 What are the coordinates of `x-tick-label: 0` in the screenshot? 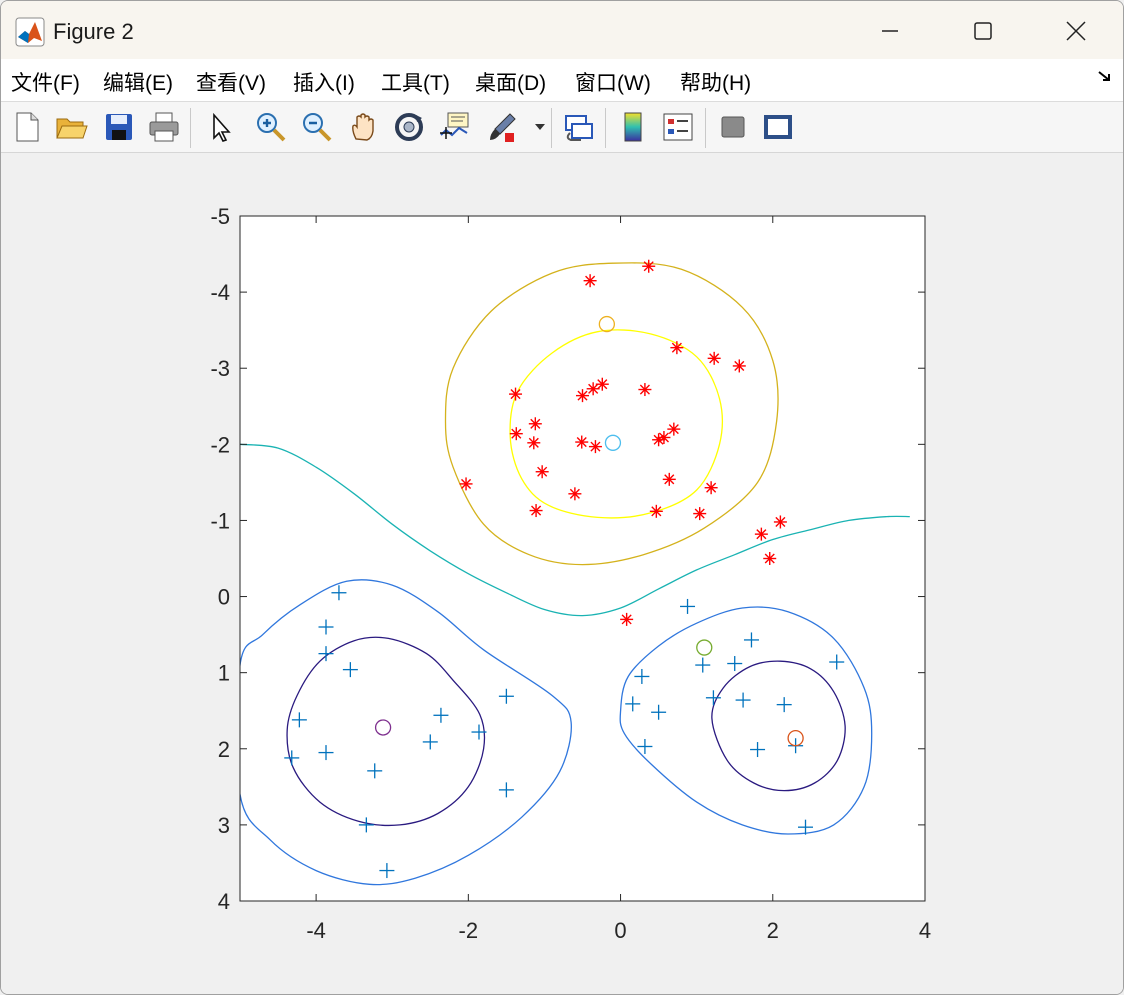 It's located at (620, 930).